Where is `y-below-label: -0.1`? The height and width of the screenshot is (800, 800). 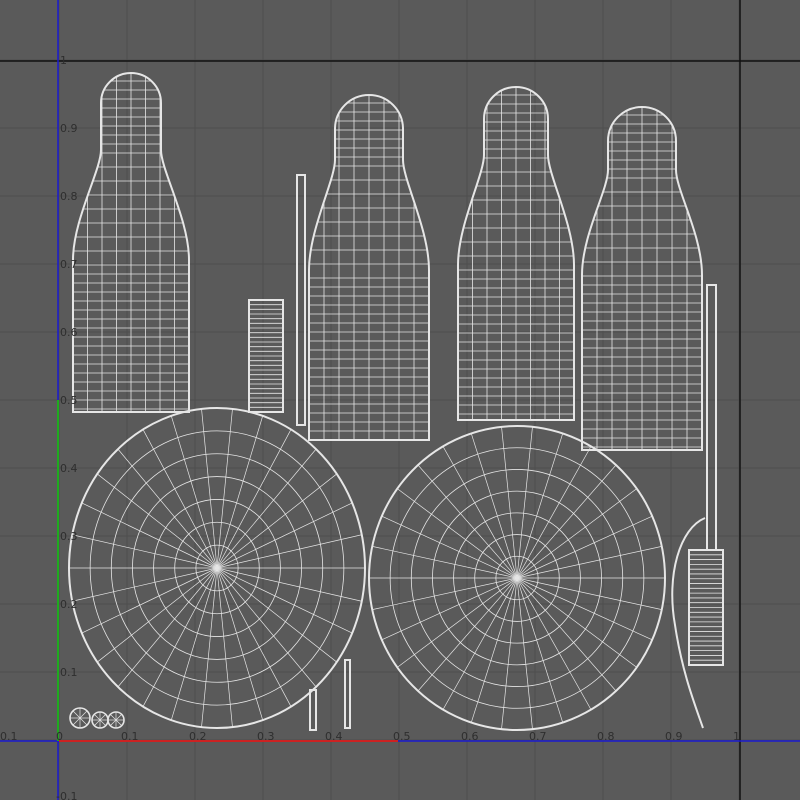 y-below-label: -0.1 is located at coordinates (66, 795).